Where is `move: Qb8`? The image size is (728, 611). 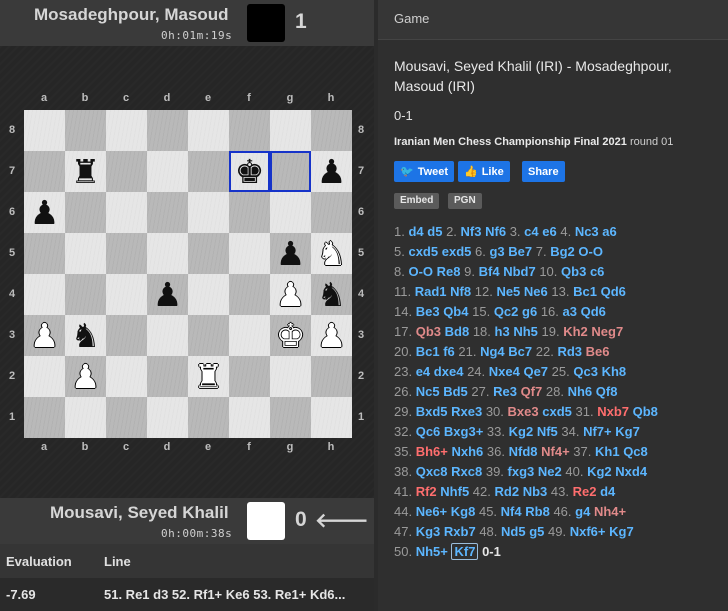 move: Qb8 is located at coordinates (645, 411).